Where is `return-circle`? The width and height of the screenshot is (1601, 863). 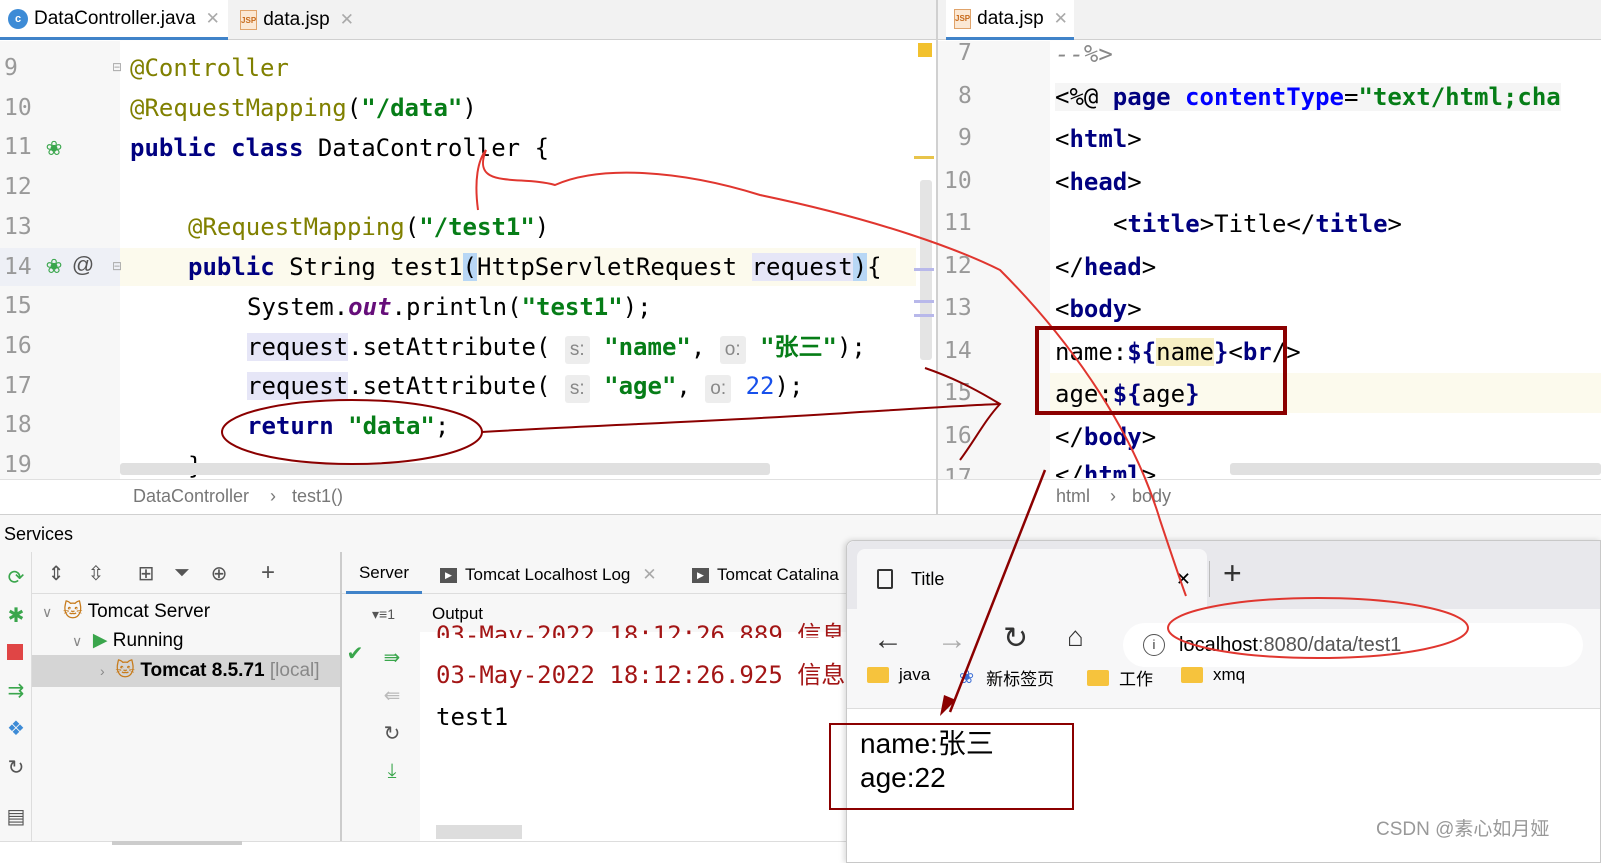
return-circle is located at coordinates (352, 432).